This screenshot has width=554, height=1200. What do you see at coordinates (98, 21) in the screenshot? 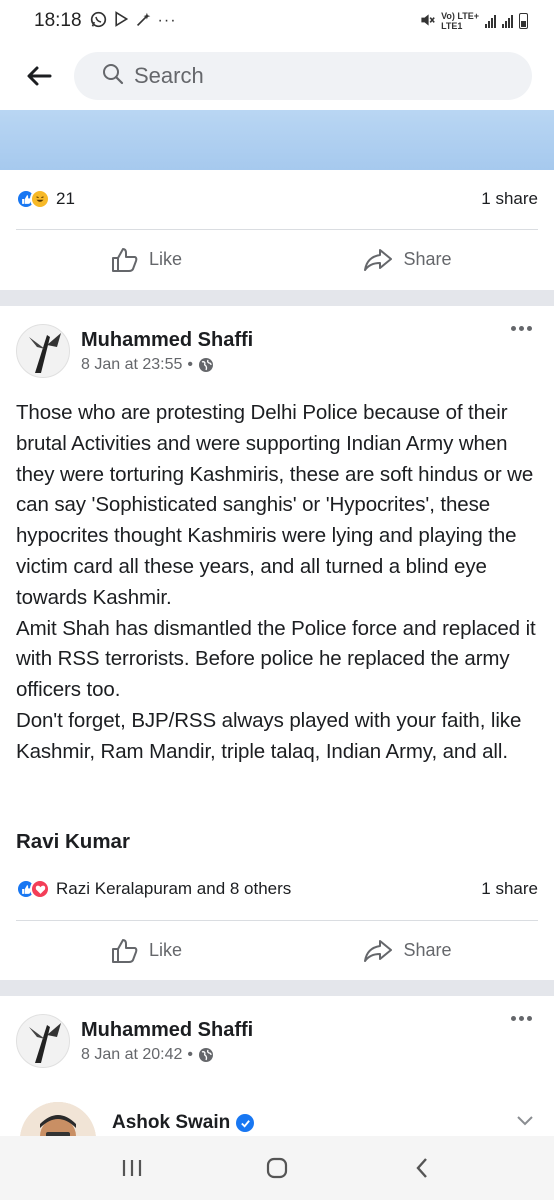
I see `whatsapp-icon` at bounding box center [98, 21].